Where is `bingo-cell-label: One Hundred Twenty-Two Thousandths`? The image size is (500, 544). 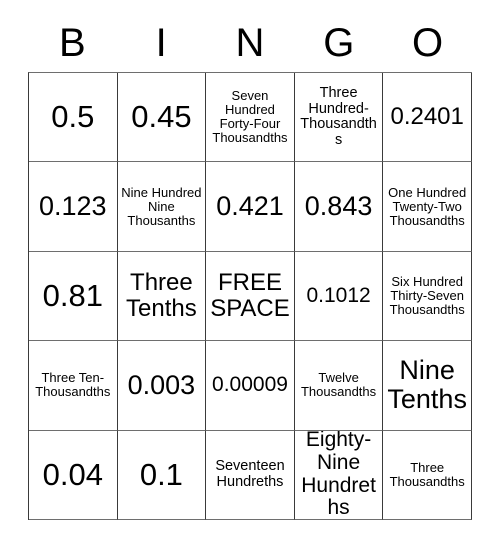 bingo-cell-label: One Hundred Twenty-Two Thousandths is located at coordinates (427, 206).